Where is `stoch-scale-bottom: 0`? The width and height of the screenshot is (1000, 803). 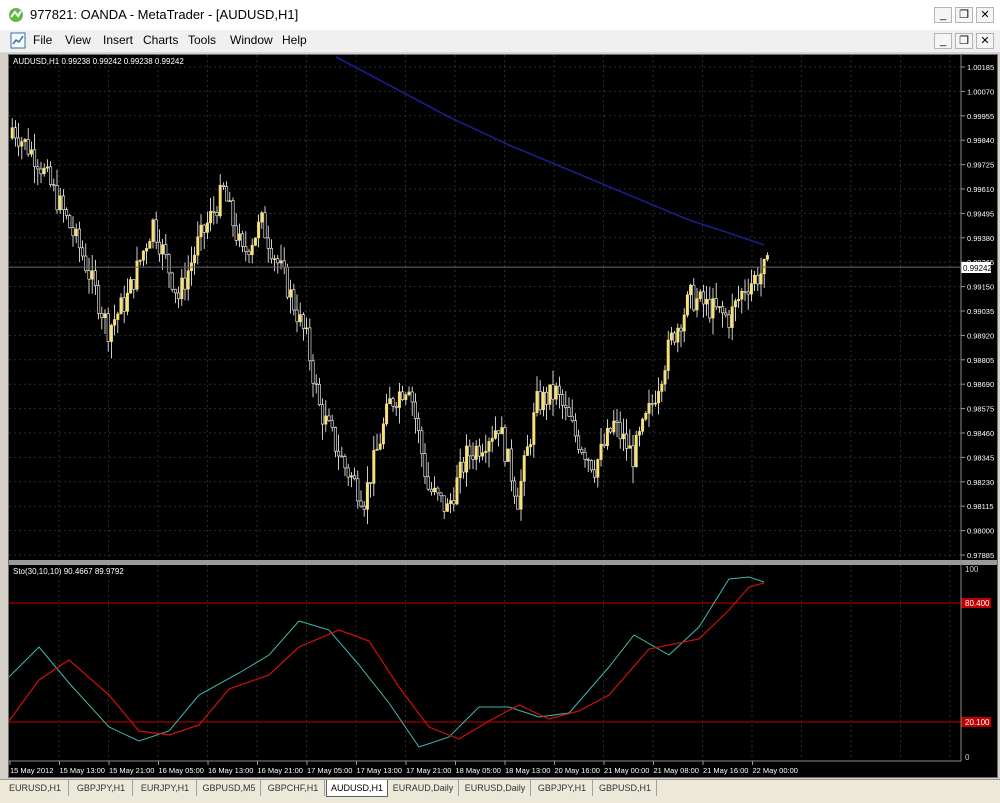 stoch-scale-bottom: 0 is located at coordinates (967, 757).